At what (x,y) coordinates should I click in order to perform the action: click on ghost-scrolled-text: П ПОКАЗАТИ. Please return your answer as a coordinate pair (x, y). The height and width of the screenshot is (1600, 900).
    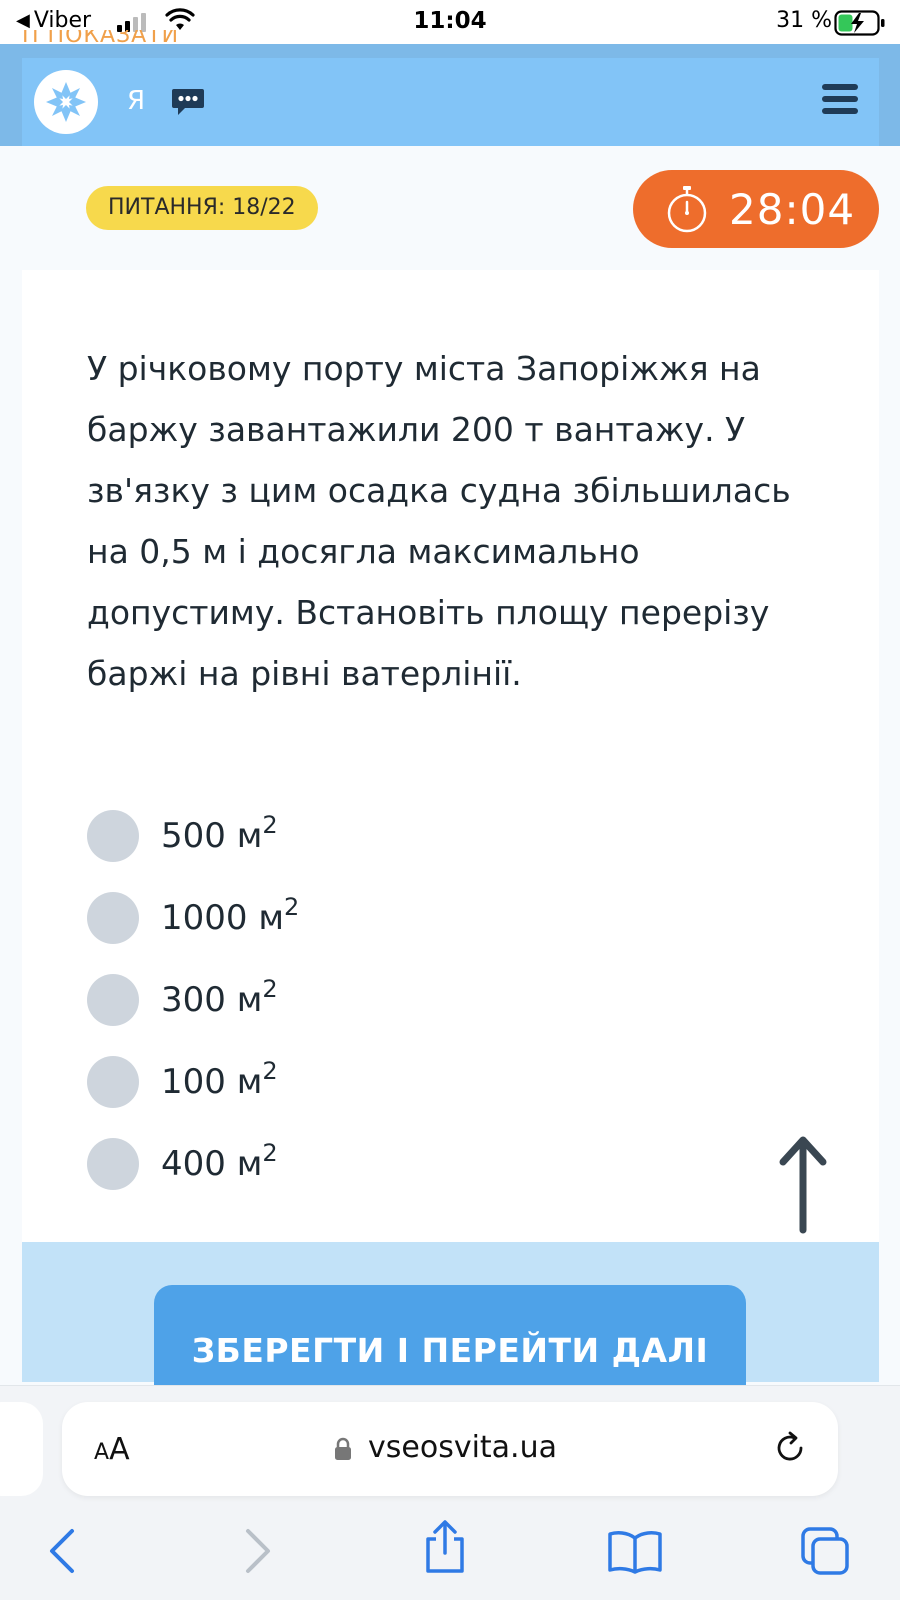
    Looking at the image, I should click on (101, 39).